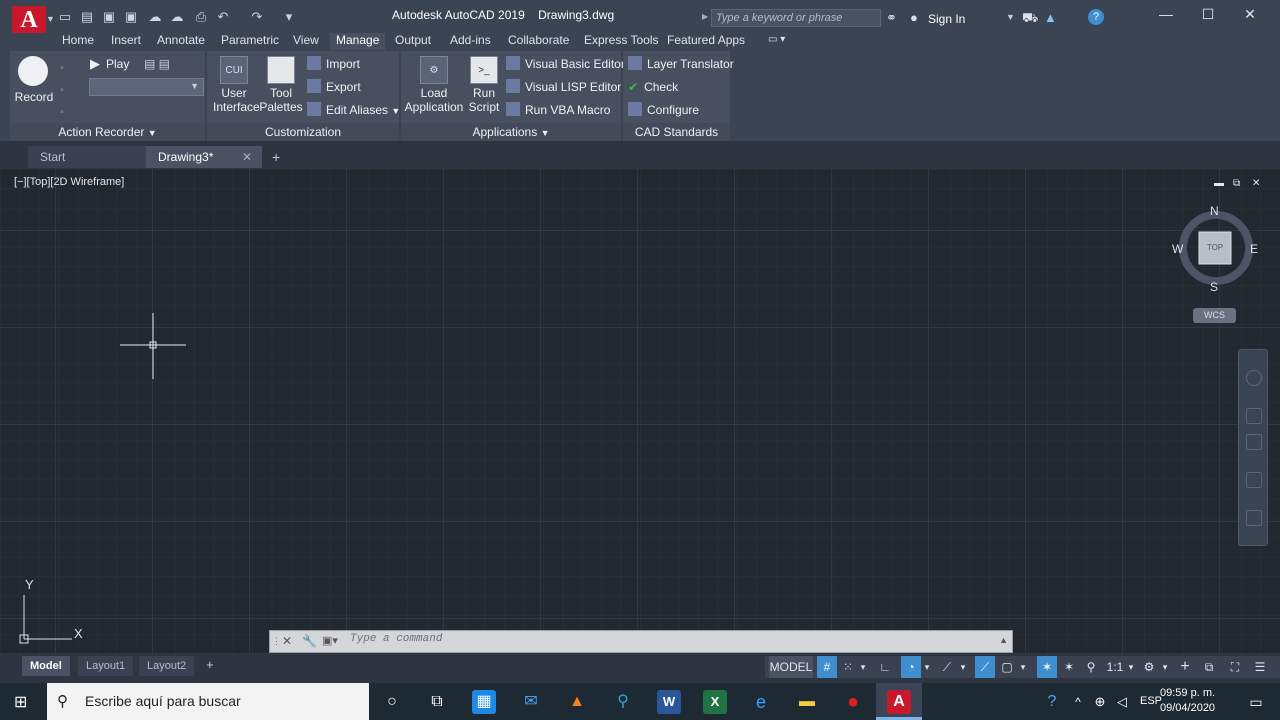 The width and height of the screenshot is (1280, 720). What do you see at coordinates (334, 87) in the screenshot?
I see `export-button: Export` at bounding box center [334, 87].